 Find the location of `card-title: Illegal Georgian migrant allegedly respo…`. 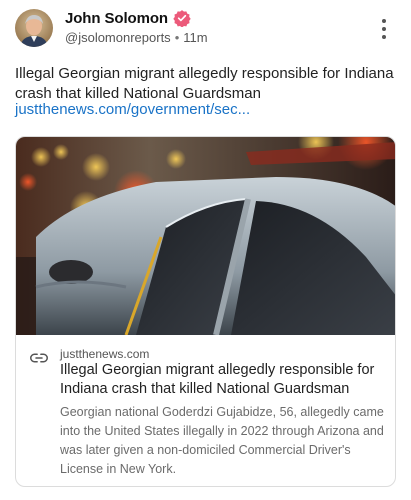

card-title: Illegal Georgian migrant allegedly respo… is located at coordinates (227, 380).